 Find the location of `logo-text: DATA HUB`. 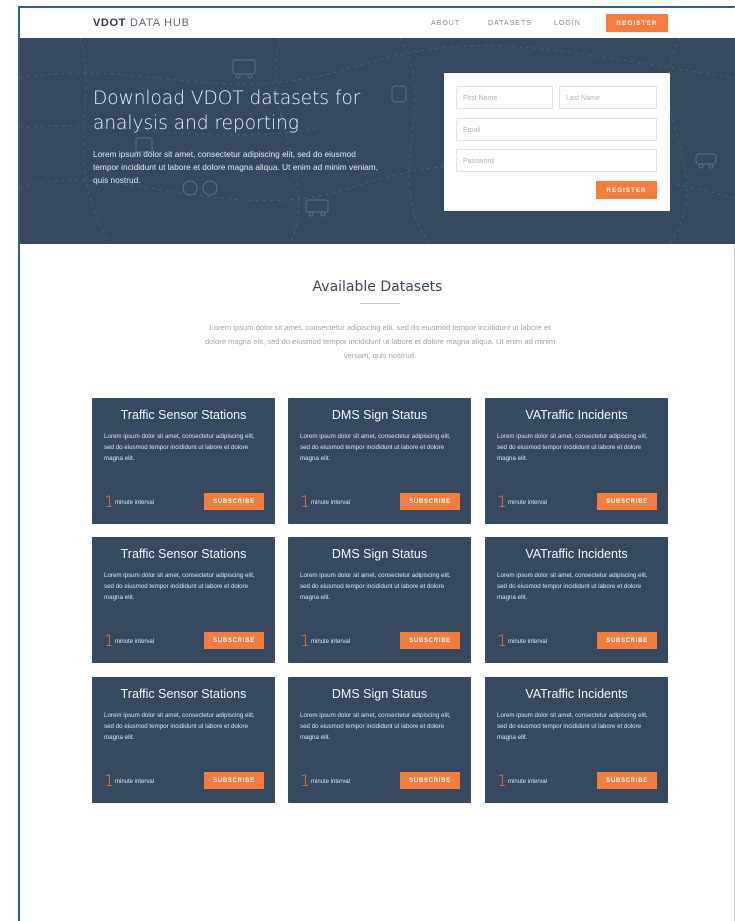

logo-text: DATA HUB is located at coordinates (159, 23).